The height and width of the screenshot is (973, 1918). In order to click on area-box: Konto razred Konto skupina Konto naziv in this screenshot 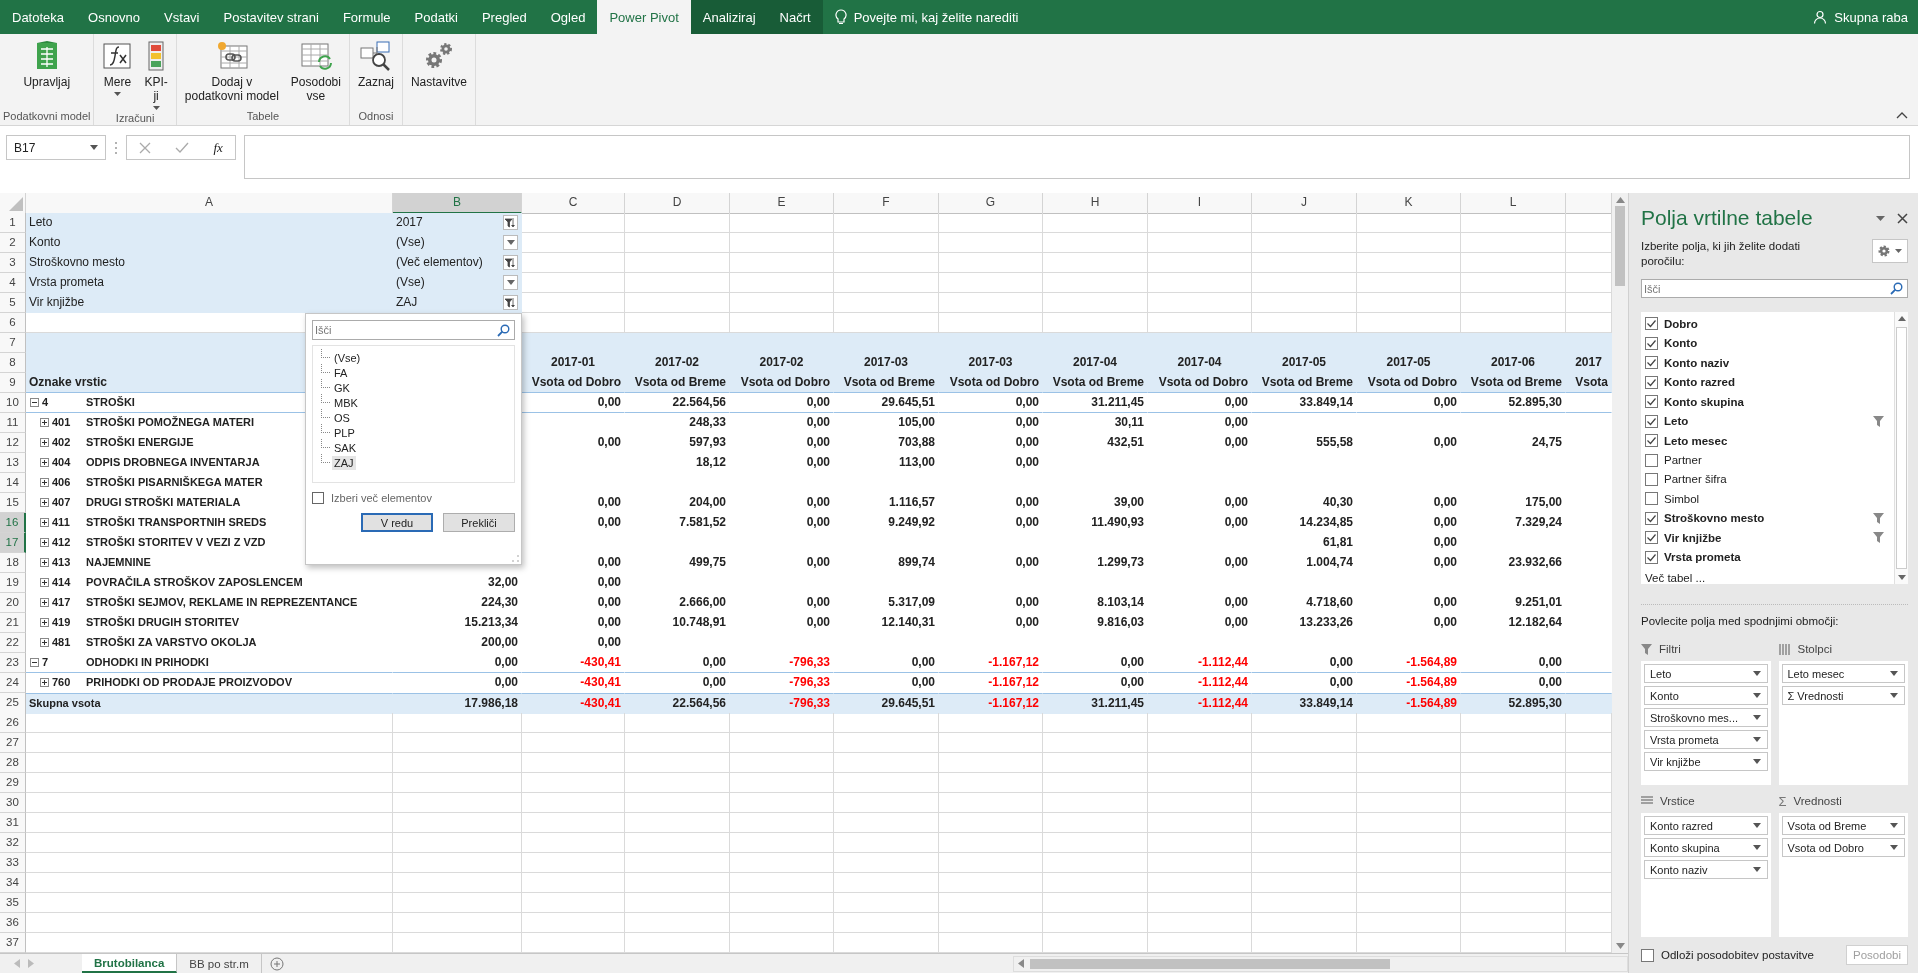, I will do `click(1706, 875)`.